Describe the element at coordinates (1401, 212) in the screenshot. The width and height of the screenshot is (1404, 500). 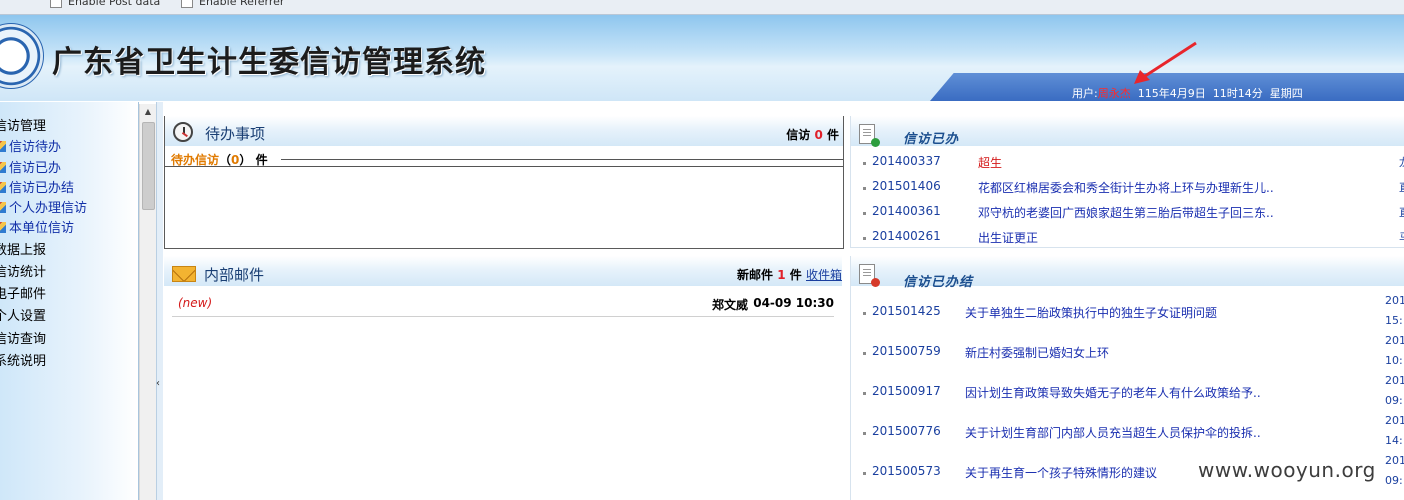
I see `truncated-cell: 直` at that location.